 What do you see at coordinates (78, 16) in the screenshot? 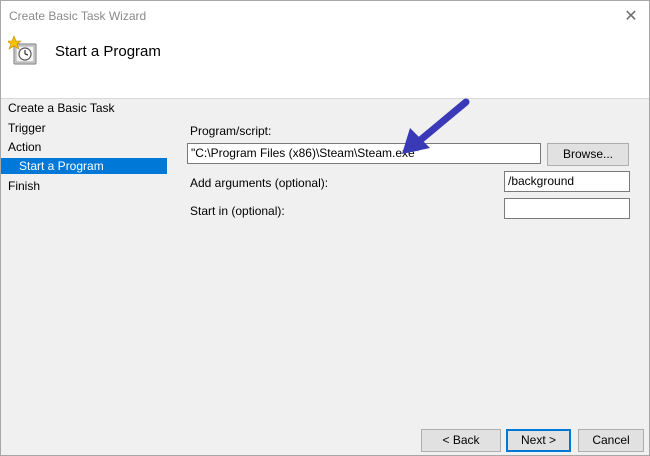
I see `window-title: Create Basic Task Wizard` at bounding box center [78, 16].